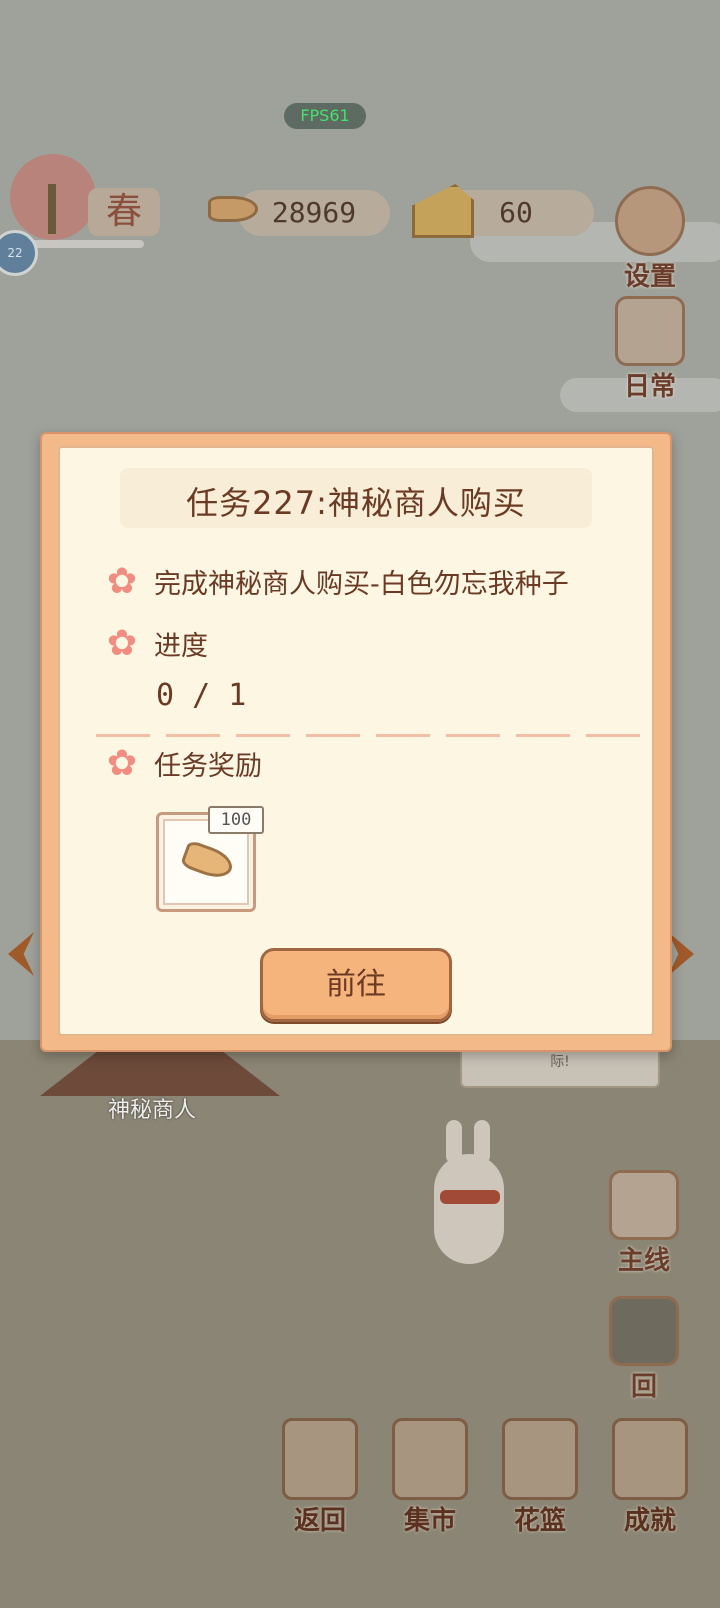 The height and width of the screenshot is (1608, 720). Describe the element at coordinates (370, 735) in the screenshot. I see `dashed-divider` at that location.